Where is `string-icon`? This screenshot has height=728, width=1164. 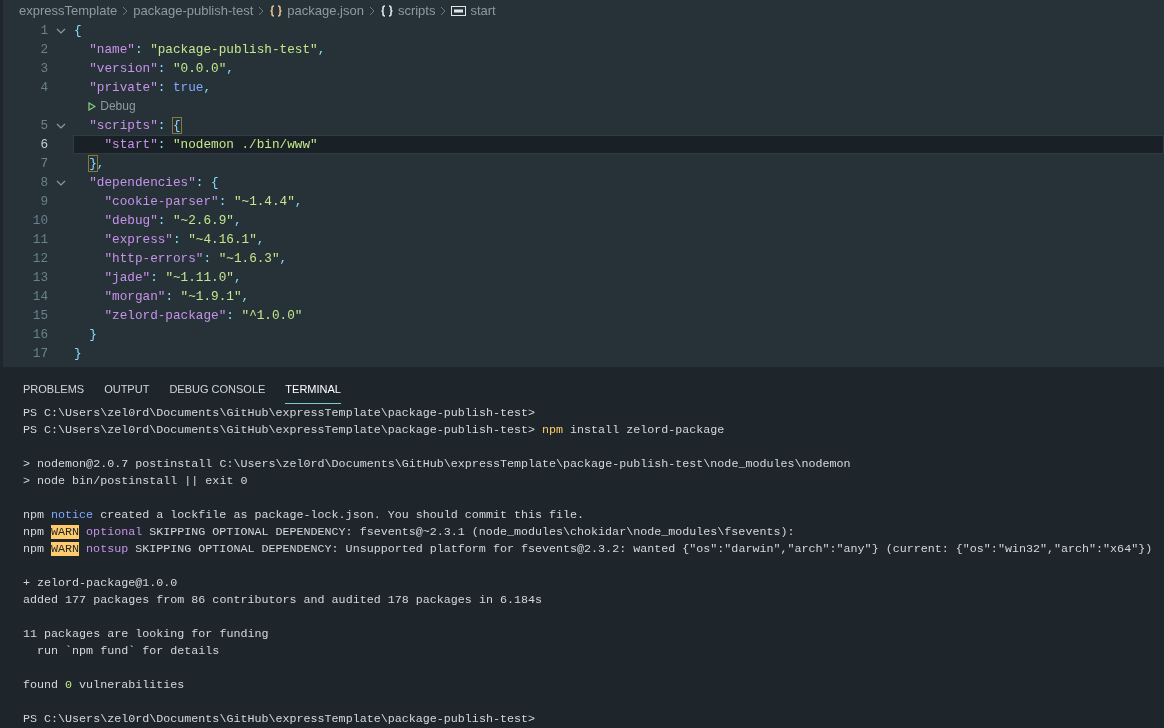
string-icon is located at coordinates (459, 10).